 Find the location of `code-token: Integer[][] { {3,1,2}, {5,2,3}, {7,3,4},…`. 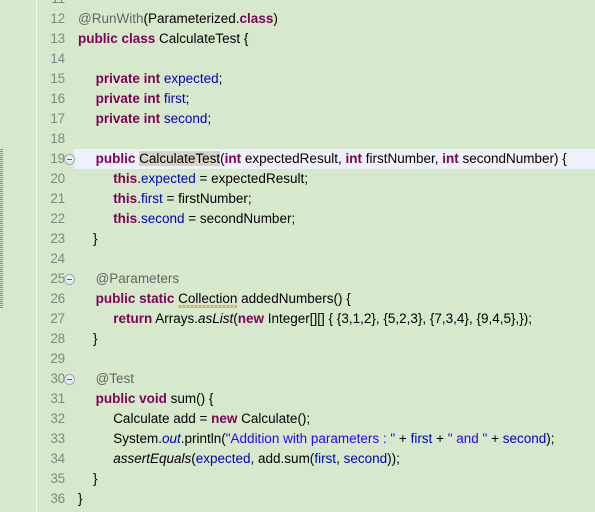

code-token: Integer[][] { {3,1,2}, {5,2,3}, {7,3,4},… is located at coordinates (398, 318).